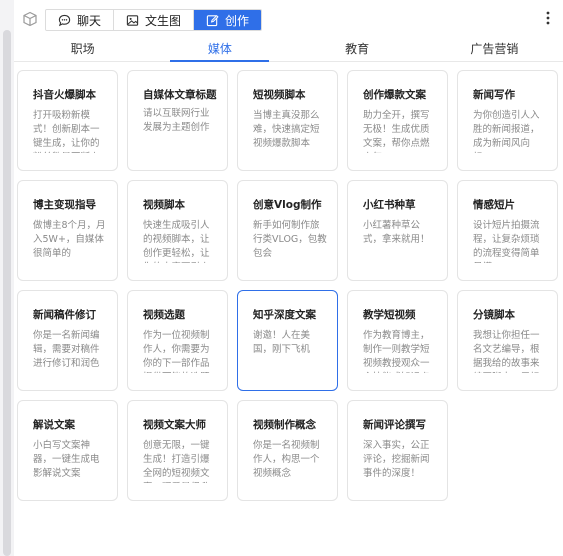 This screenshot has height=556, width=563. Describe the element at coordinates (506, 241) in the screenshot. I see `card-description: 设计短片拍摄流程，让复杂烦琐的流程变得简单易懂。` at that location.